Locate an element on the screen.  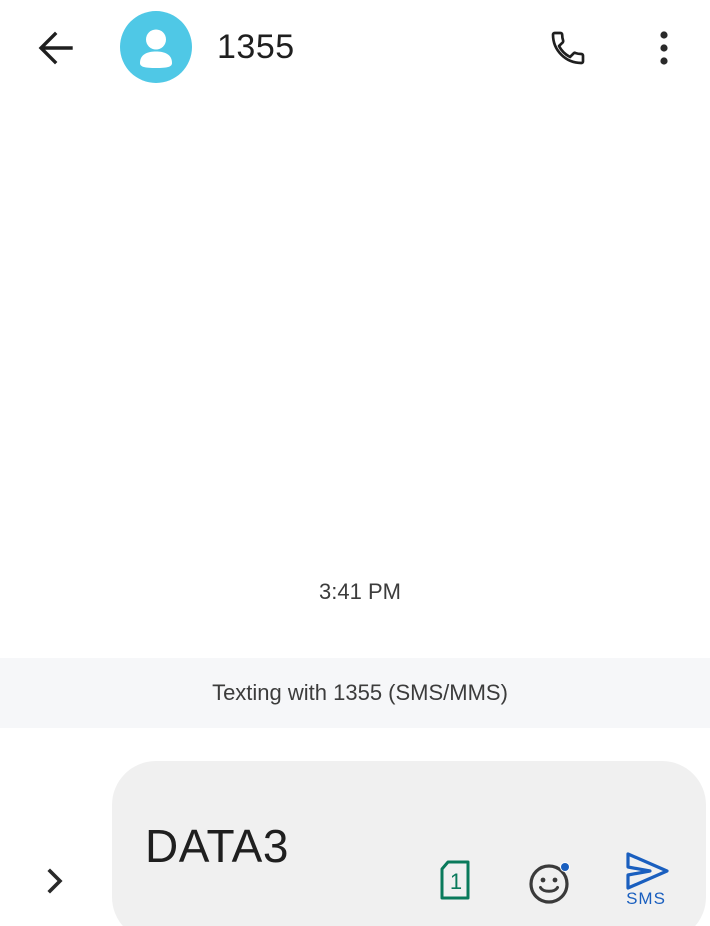
call-button is located at coordinates (568, 48).